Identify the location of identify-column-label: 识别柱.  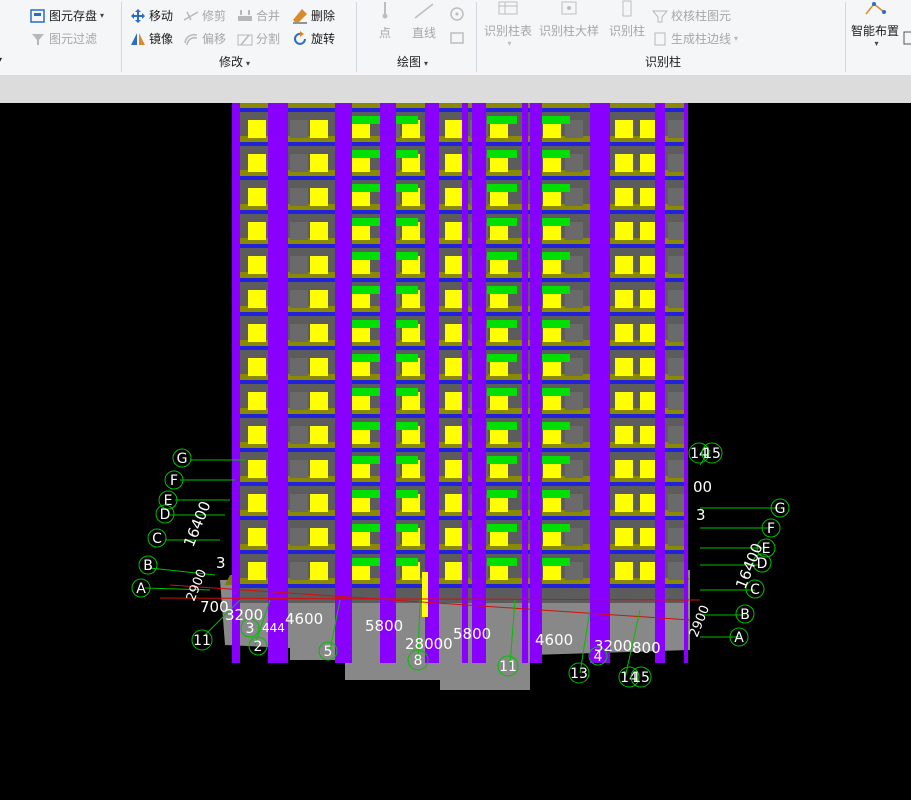
(627, 31).